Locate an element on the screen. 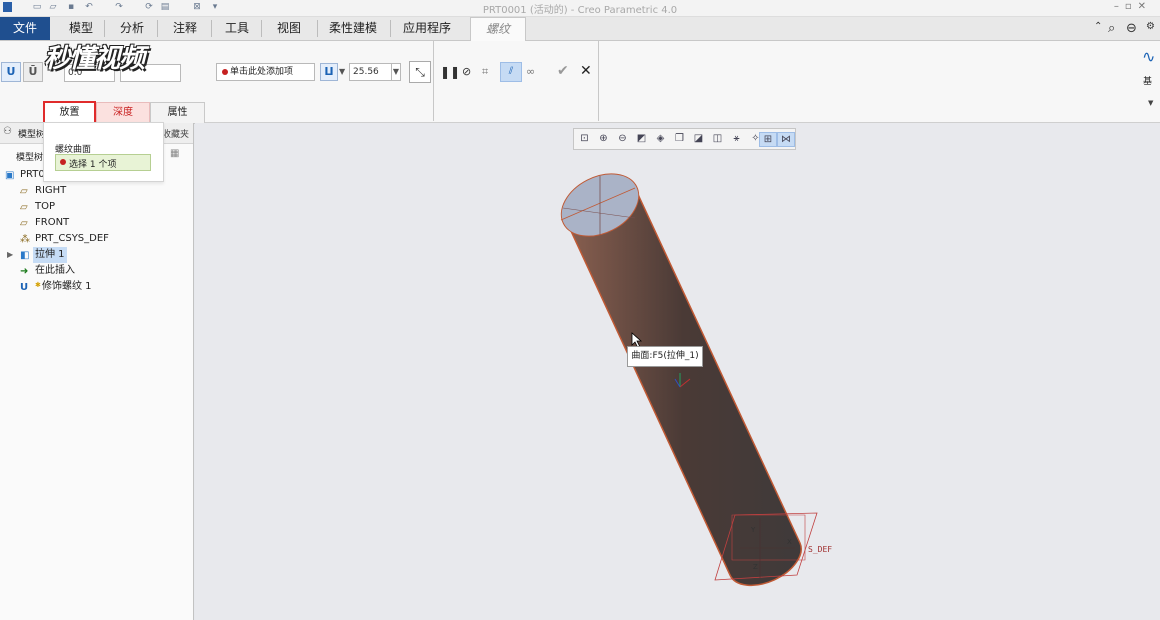  menu-tools: 工具 is located at coordinates (237, 28).